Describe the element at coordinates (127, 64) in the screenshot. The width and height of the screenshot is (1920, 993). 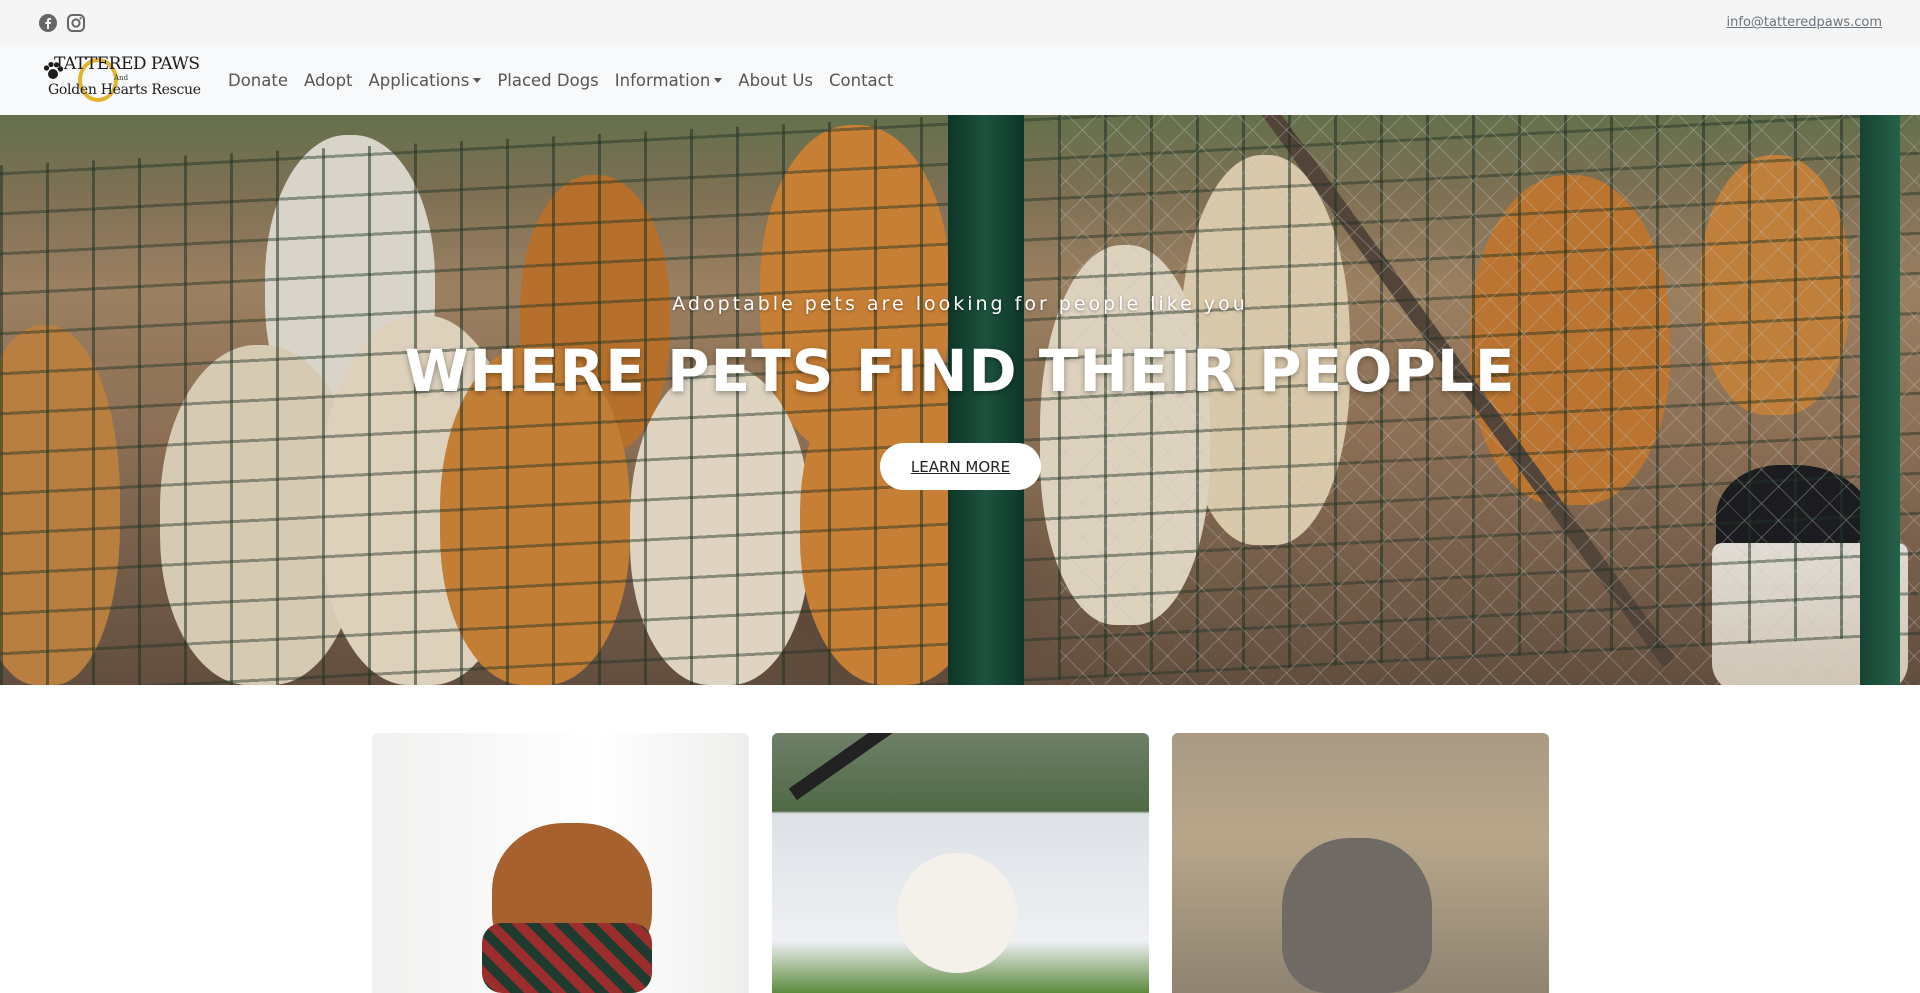
I see `logo-line-1: TATTERED PAWS` at that location.